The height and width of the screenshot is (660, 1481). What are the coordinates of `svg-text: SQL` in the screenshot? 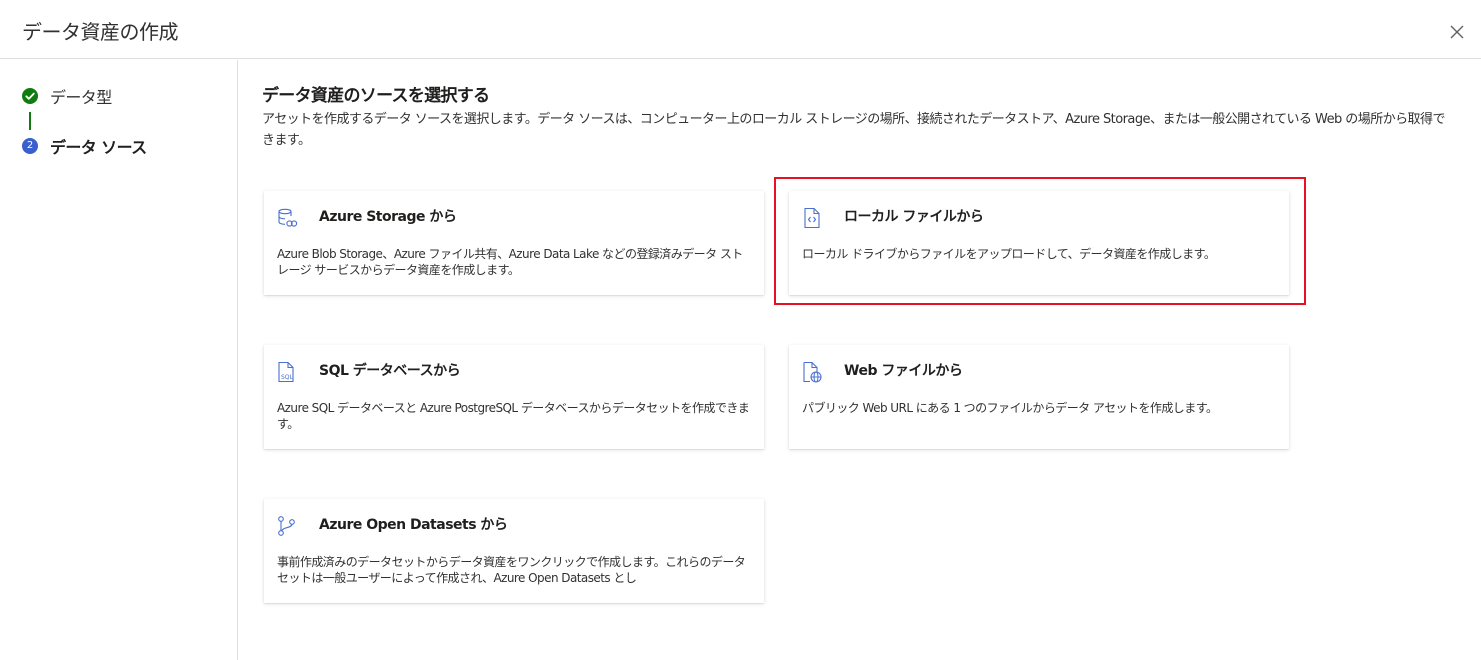 It's located at (287, 377).